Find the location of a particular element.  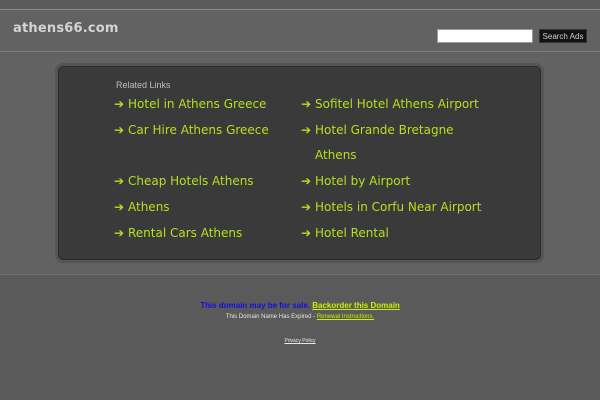

site-title: athens66.com is located at coordinates (66, 28).